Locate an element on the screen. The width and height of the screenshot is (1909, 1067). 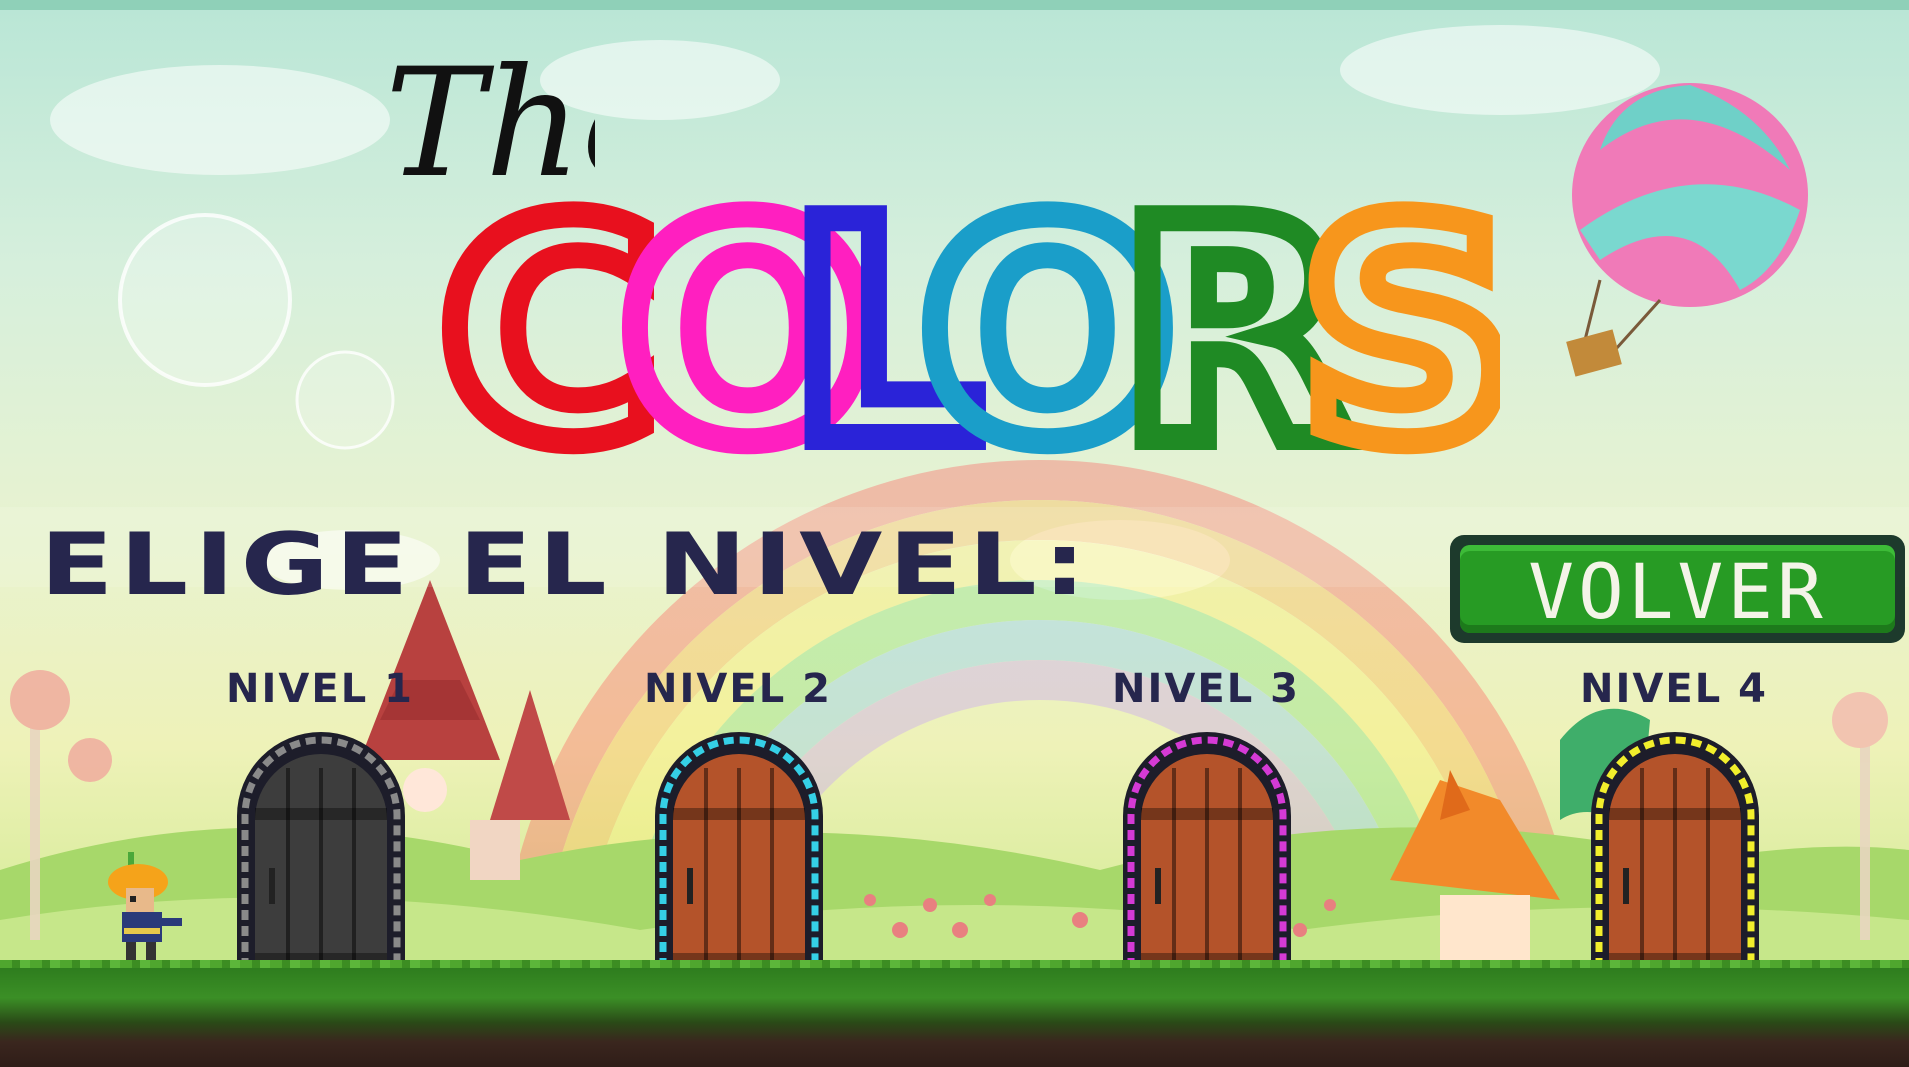
choose-level-heading: ELIGE EL NIVEL: is located at coordinates (566, 565).